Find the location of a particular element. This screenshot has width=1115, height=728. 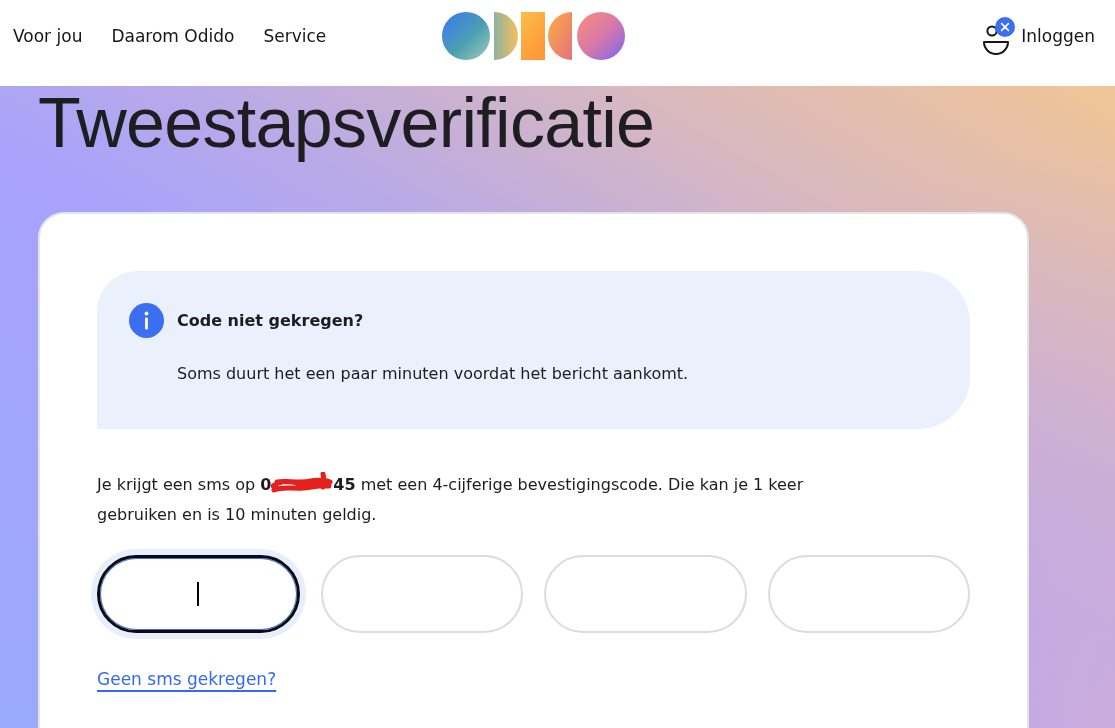

info-text: Soms duurt het een paar minuten voordat het bericht aankomt. is located at coordinates (433, 374).